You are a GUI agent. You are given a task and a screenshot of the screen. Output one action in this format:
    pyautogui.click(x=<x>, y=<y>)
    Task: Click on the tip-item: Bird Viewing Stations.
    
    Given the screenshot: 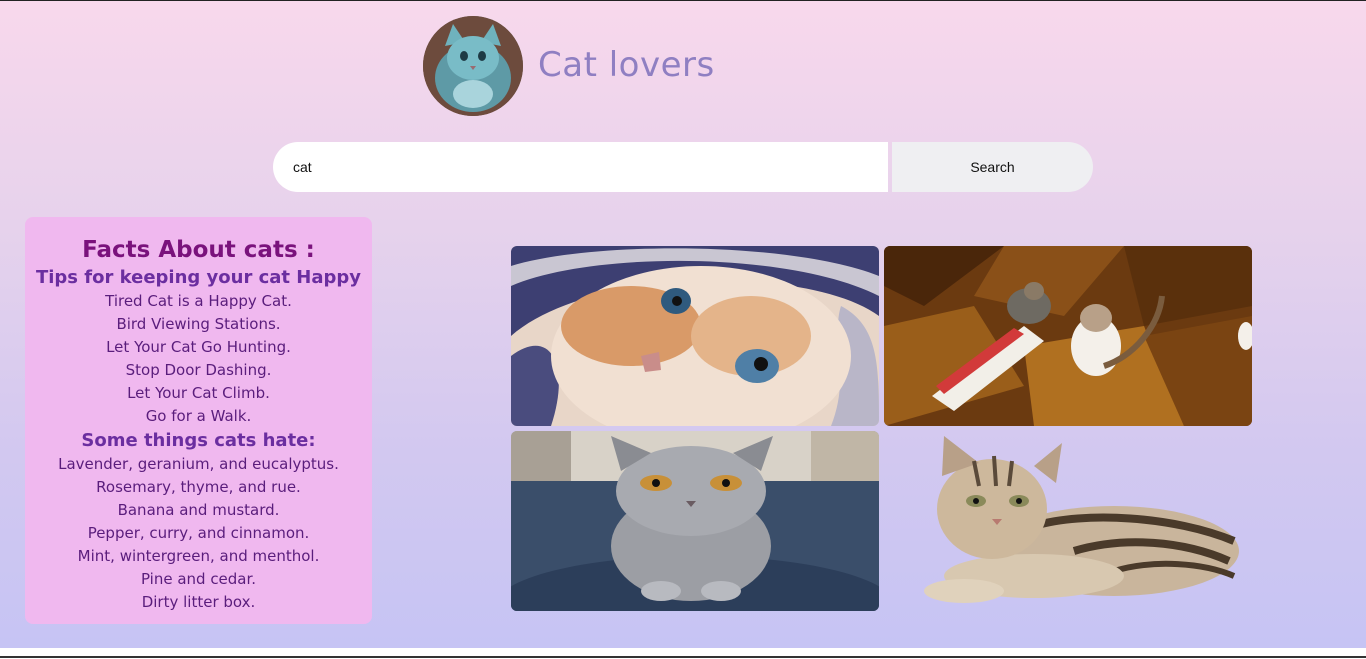 What is the action you would take?
    pyautogui.click(x=198, y=324)
    